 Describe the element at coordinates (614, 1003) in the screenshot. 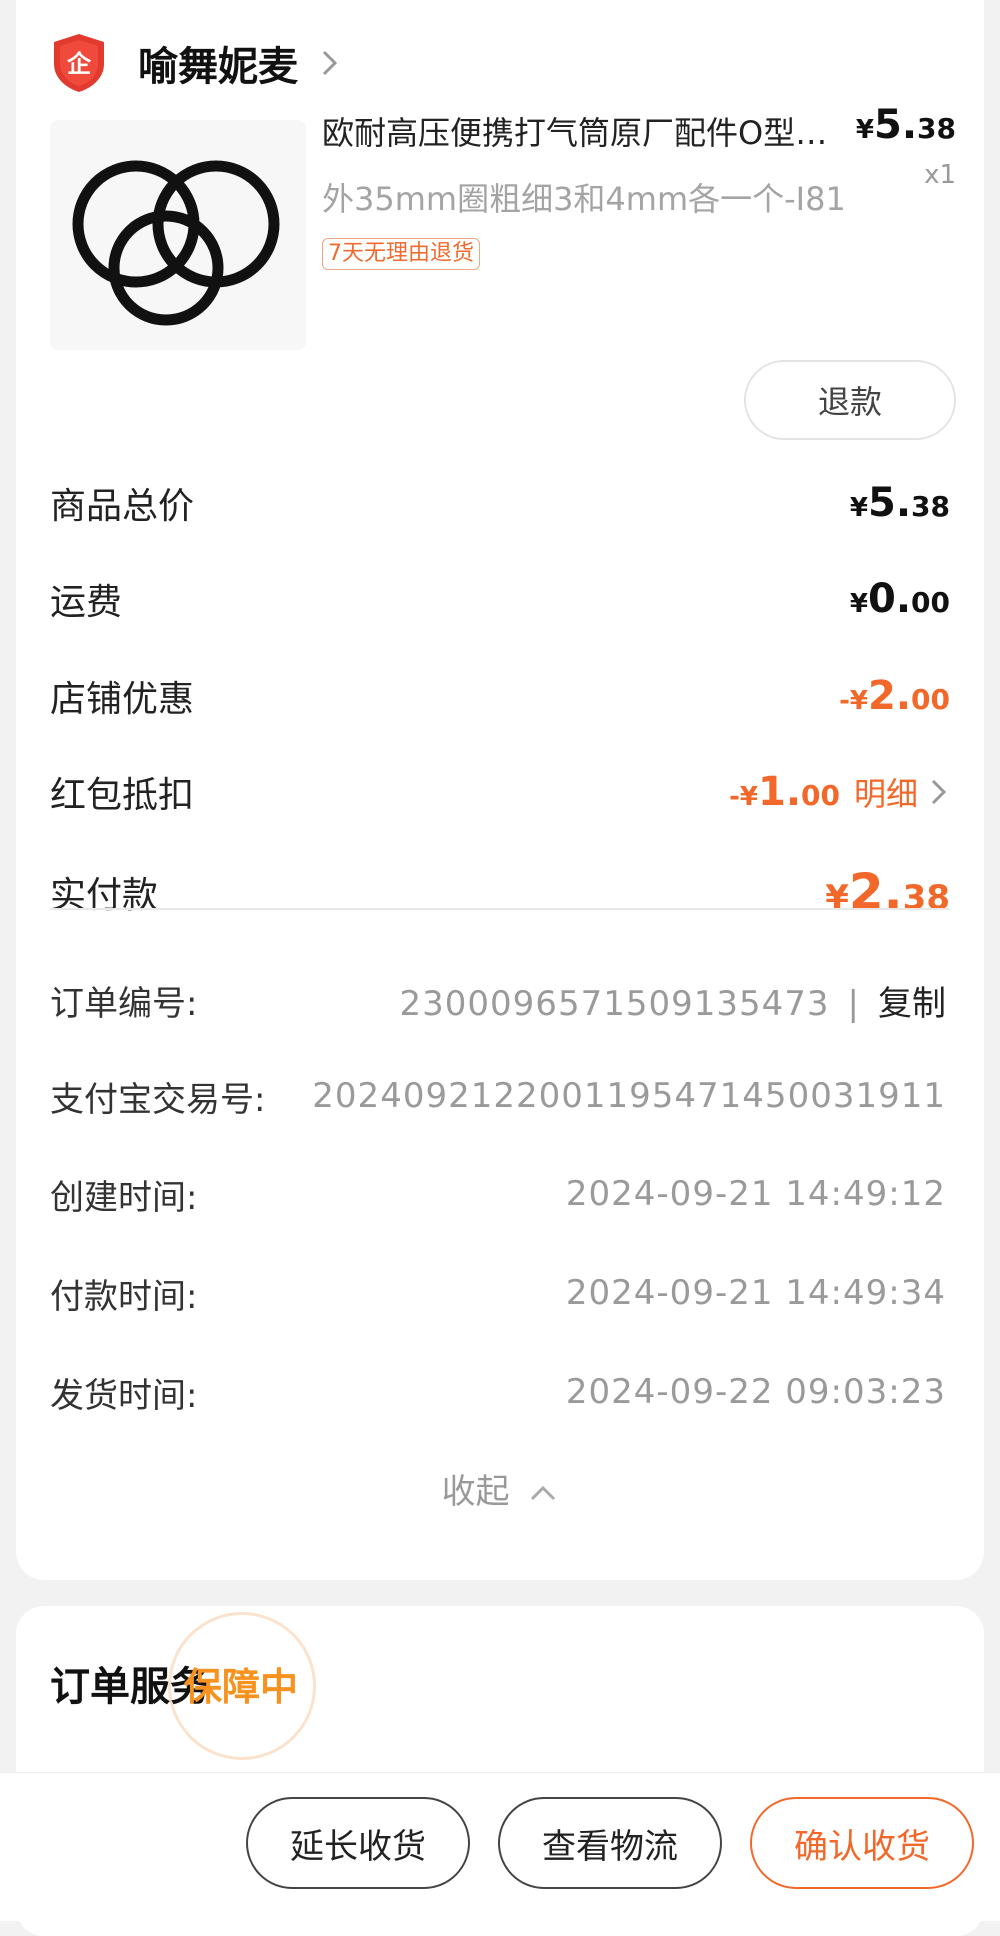

I see `order-number-value: 2300096571509135473` at that location.